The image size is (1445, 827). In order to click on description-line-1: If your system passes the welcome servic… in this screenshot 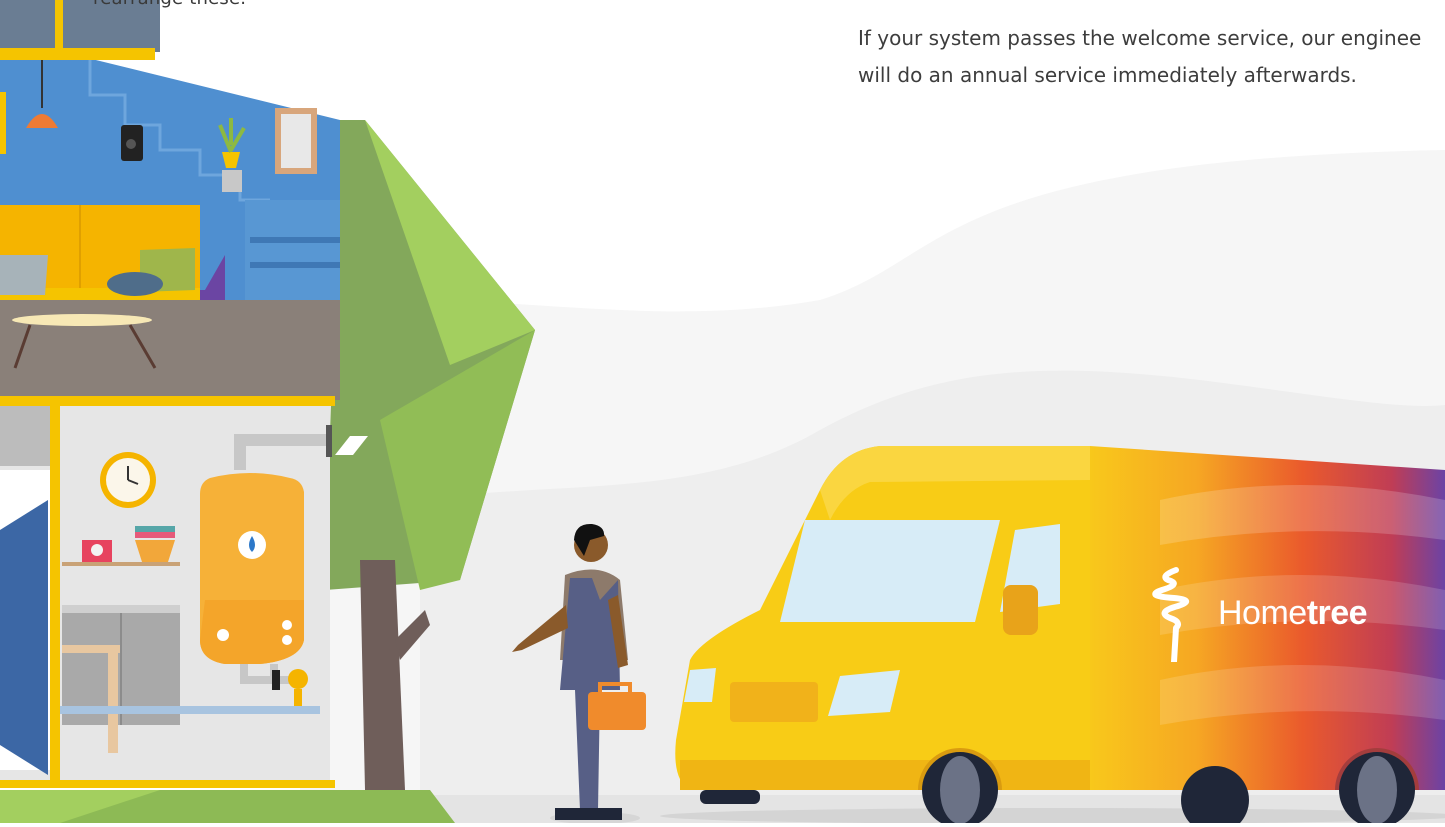, I will do `click(1140, 38)`.